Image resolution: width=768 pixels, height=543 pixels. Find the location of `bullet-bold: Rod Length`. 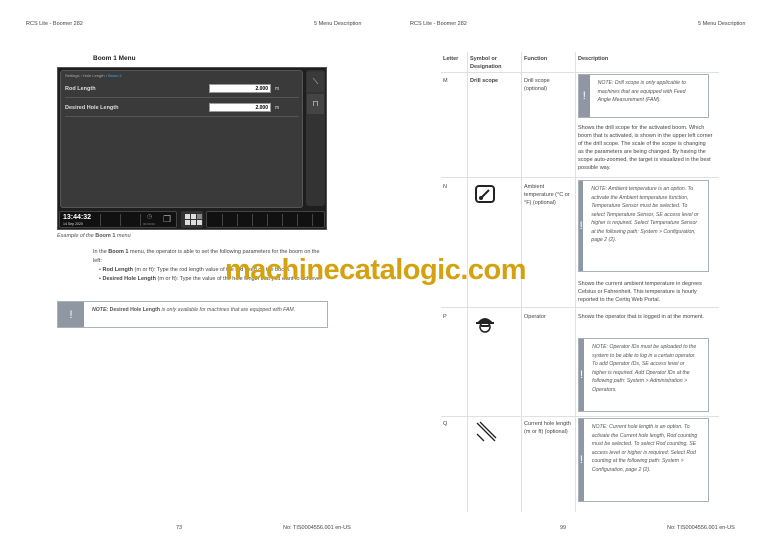

bullet-bold: Rod Length is located at coordinates (118, 270).